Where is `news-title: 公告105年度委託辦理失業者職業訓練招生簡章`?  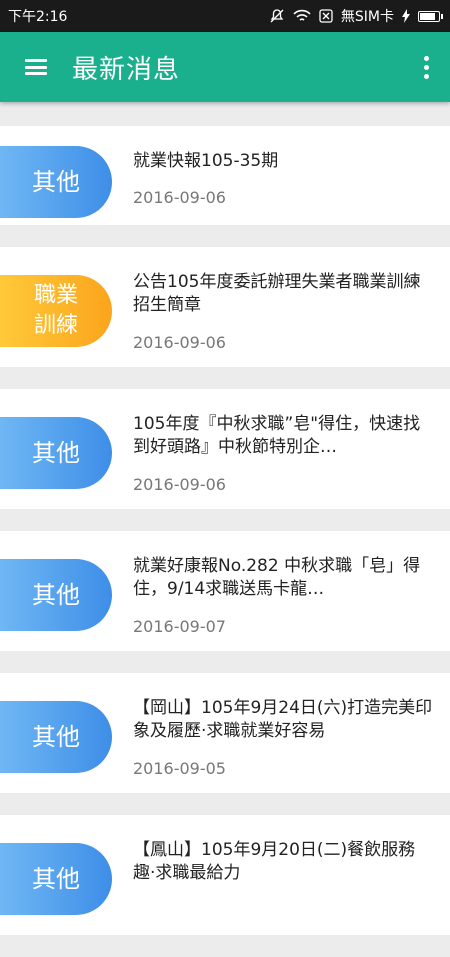
news-title: 公告105年度委託辦理失業者職業訓練招生簡章 is located at coordinates (277, 293).